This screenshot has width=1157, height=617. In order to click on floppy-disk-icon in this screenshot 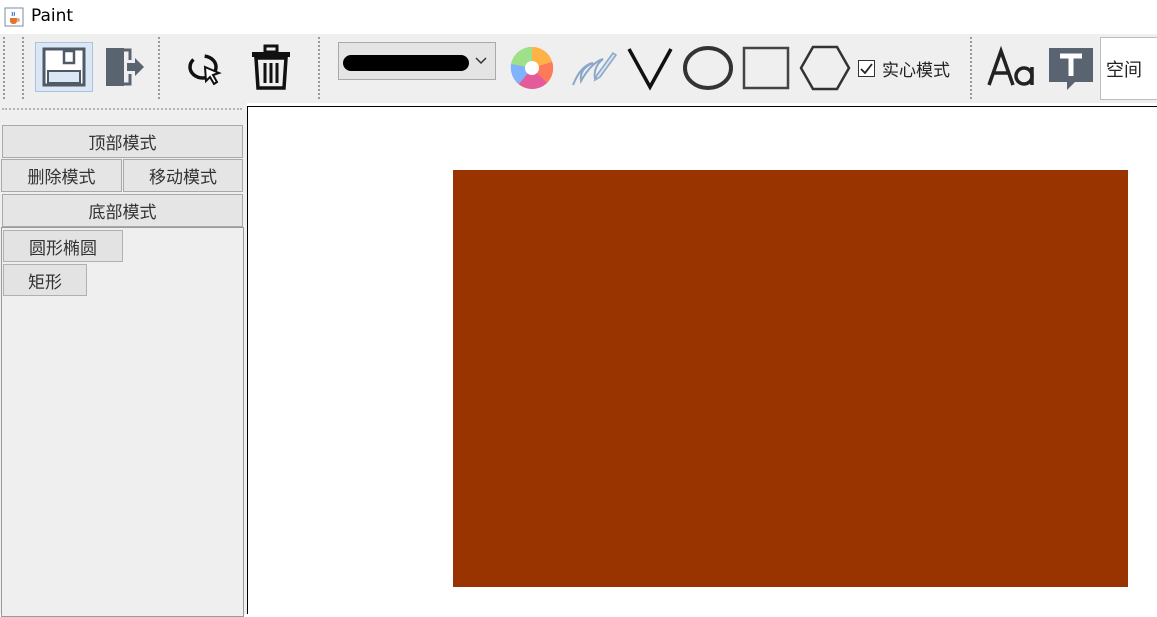, I will do `click(64, 67)`.